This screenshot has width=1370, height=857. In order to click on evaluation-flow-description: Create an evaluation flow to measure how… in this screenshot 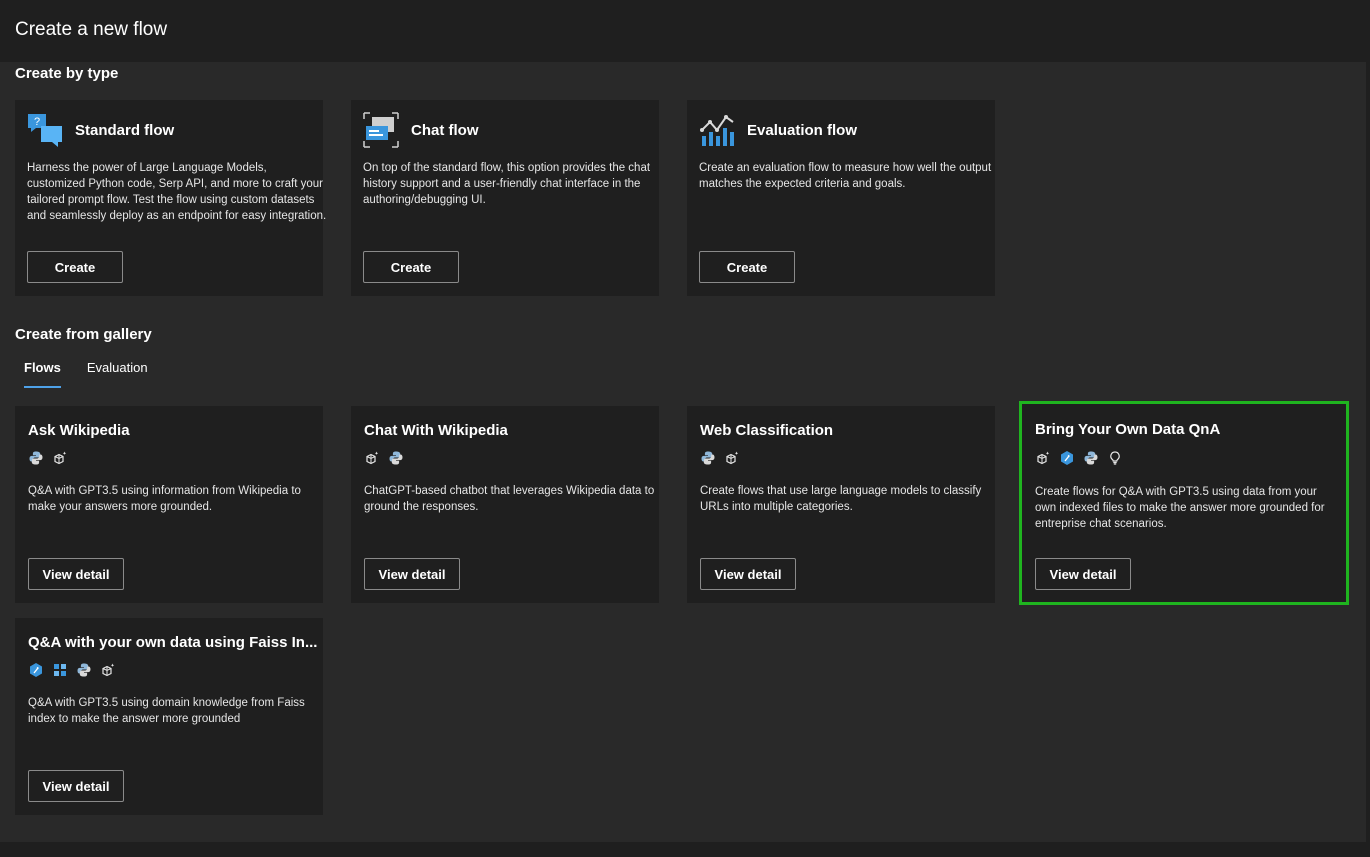, I will do `click(845, 176)`.